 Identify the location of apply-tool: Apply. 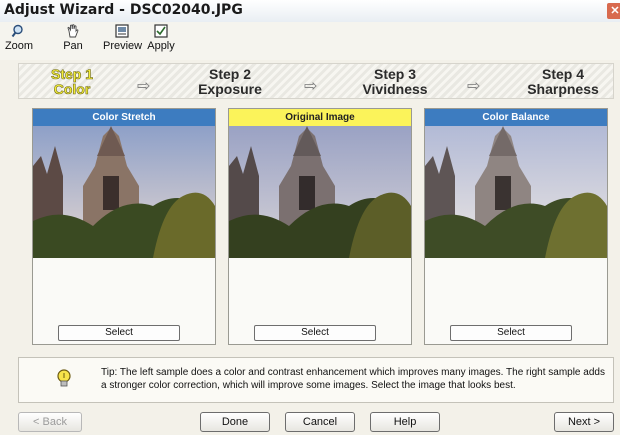
(161, 38).